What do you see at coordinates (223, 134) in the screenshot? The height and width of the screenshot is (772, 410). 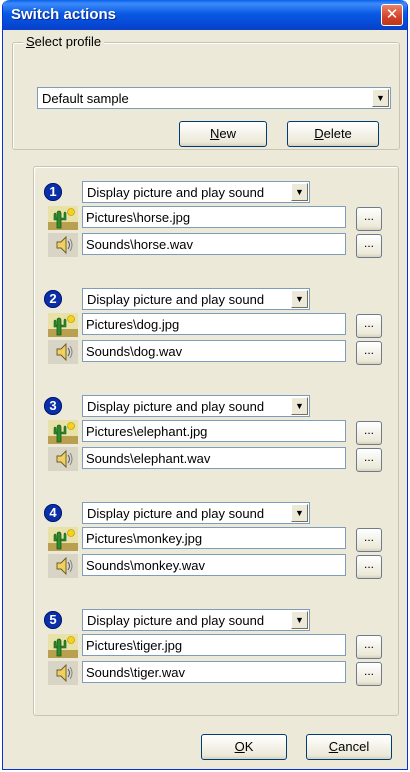 I see `new-profile-button: New` at bounding box center [223, 134].